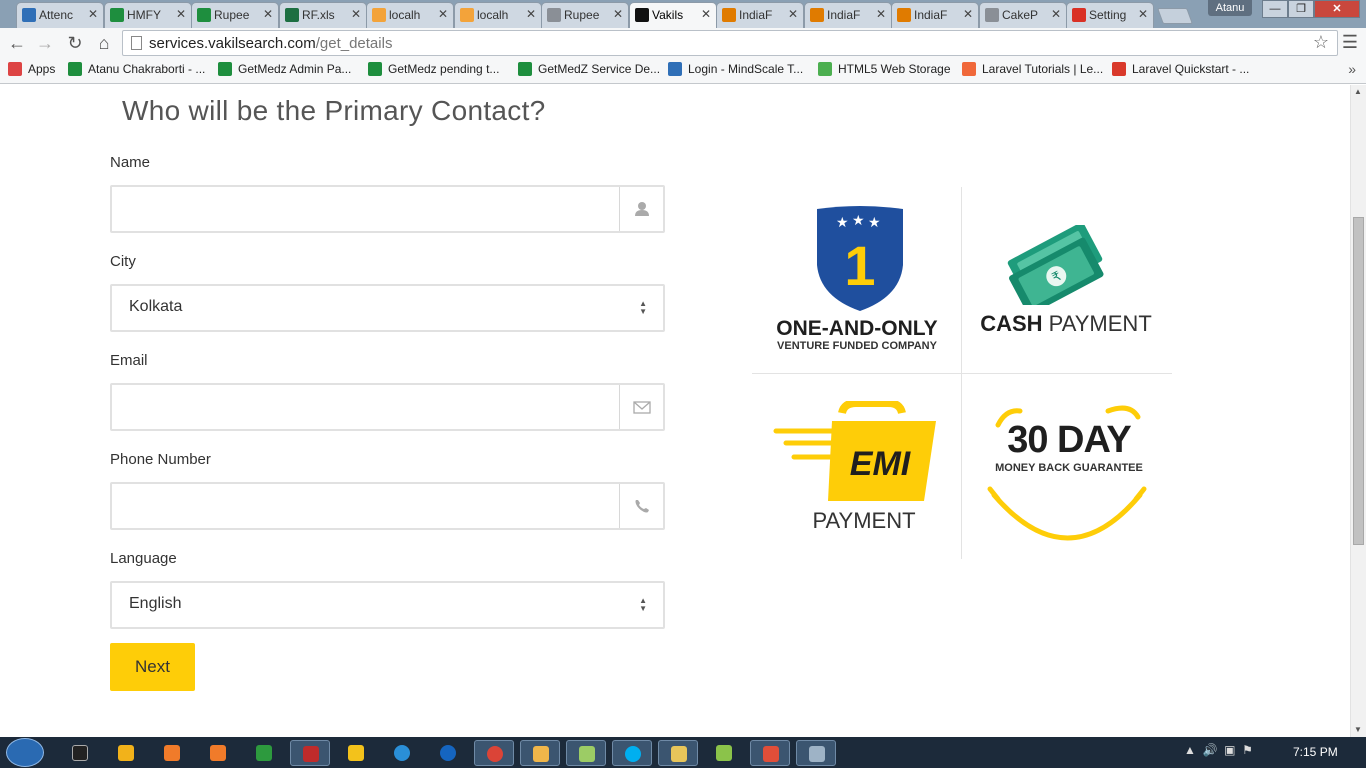 The height and width of the screenshot is (768, 1366). What do you see at coordinates (540, 753) in the screenshot?
I see `taskbar-app-icon` at bounding box center [540, 753].